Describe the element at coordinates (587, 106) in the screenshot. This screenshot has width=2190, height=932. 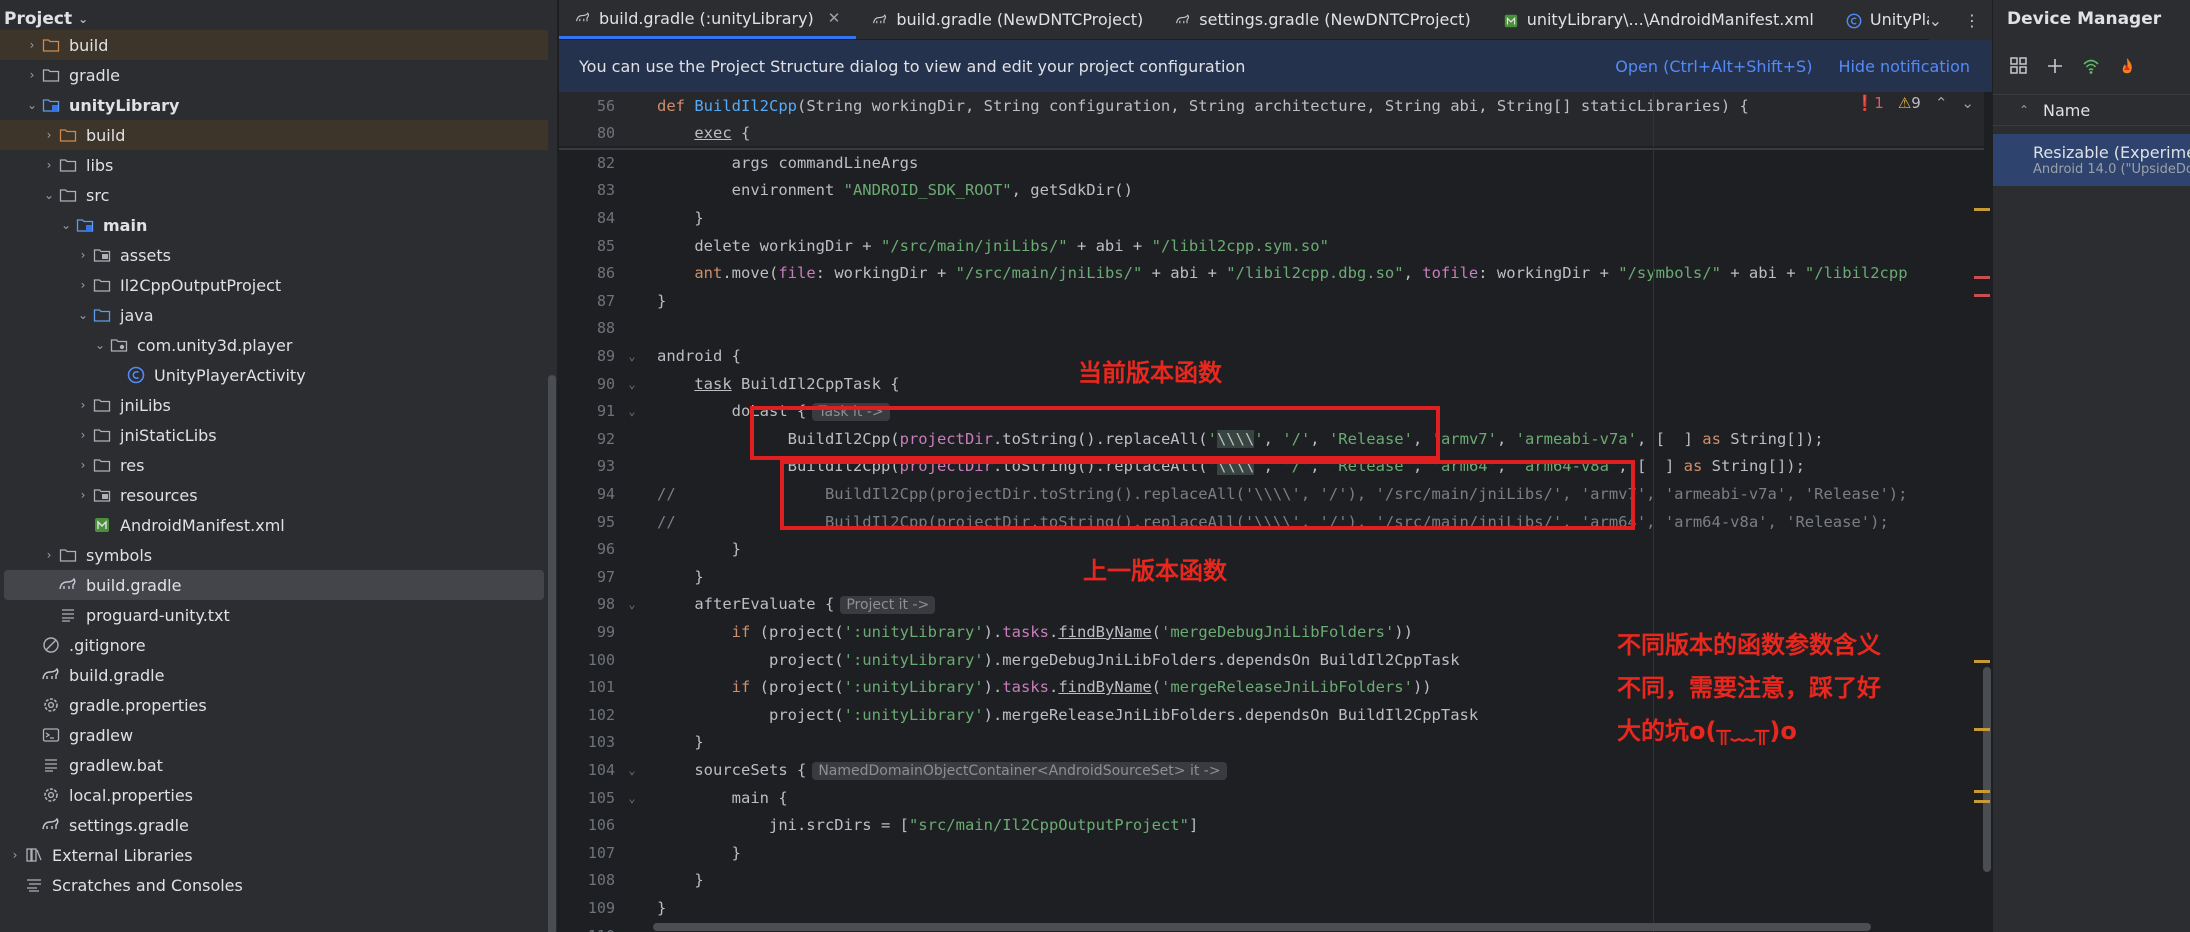
I see `line-number: 56` at that location.